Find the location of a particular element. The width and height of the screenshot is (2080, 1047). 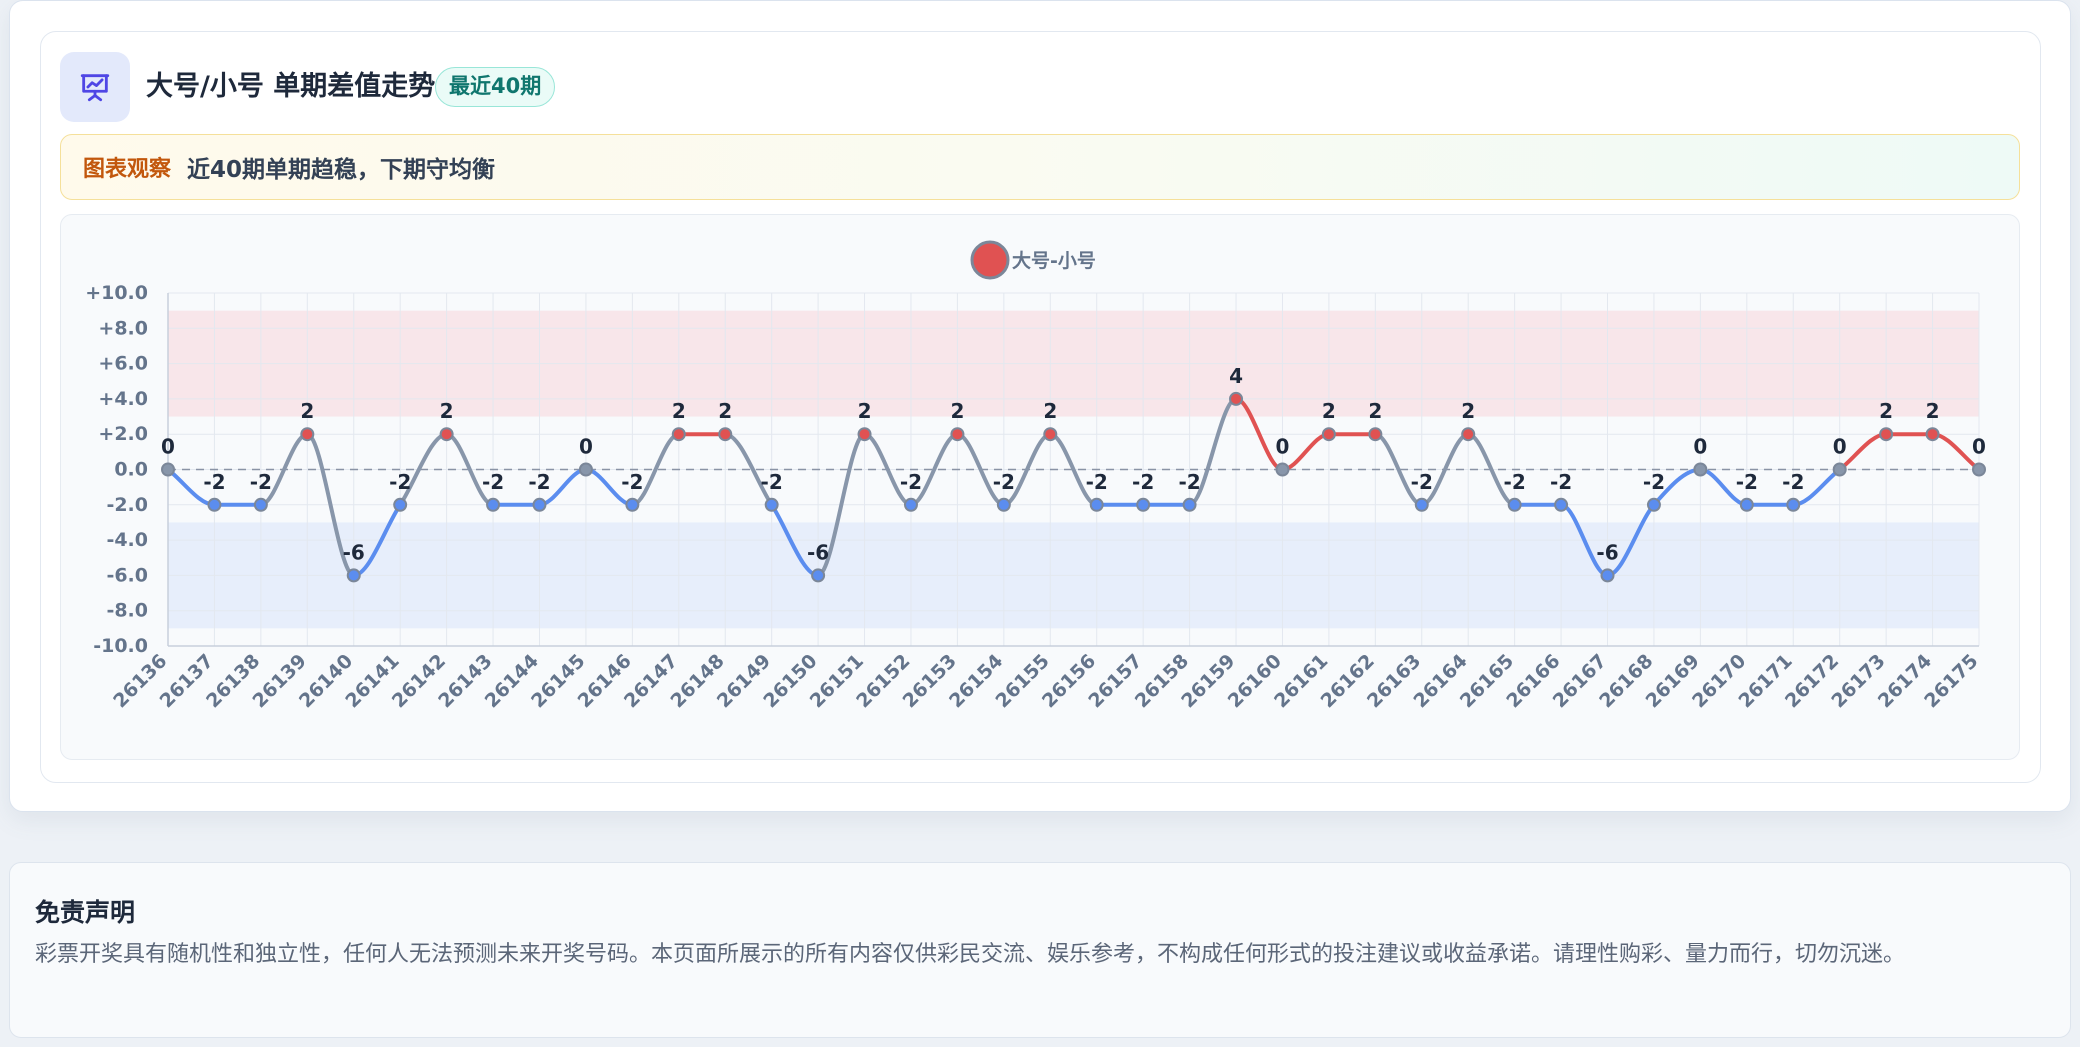

y-tick-label: +10.0 is located at coordinates (116, 293).